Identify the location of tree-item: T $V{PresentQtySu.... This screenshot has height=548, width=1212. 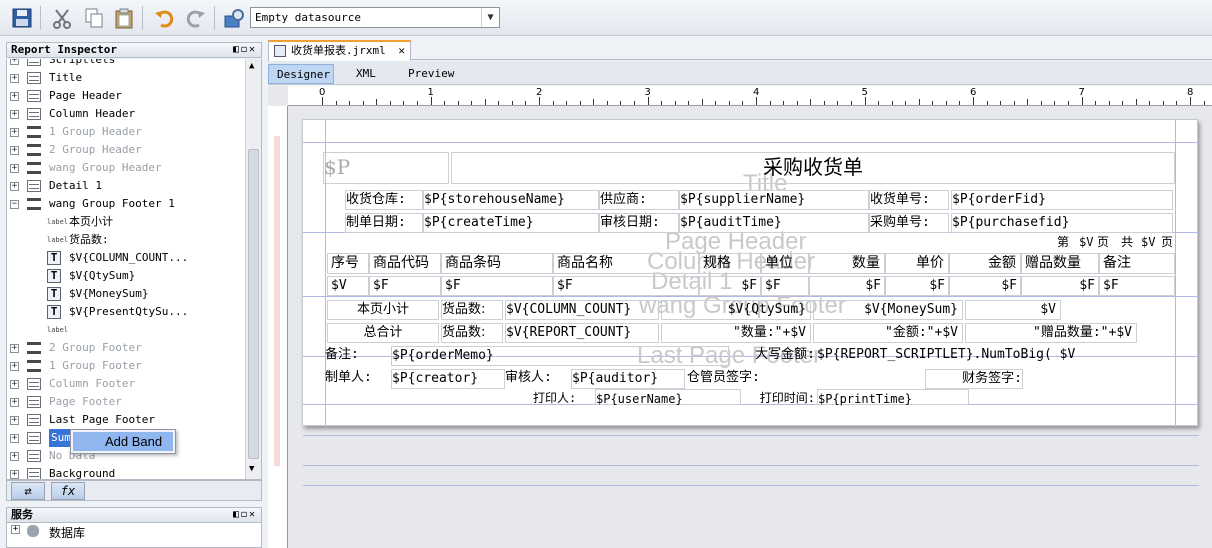
(127, 312).